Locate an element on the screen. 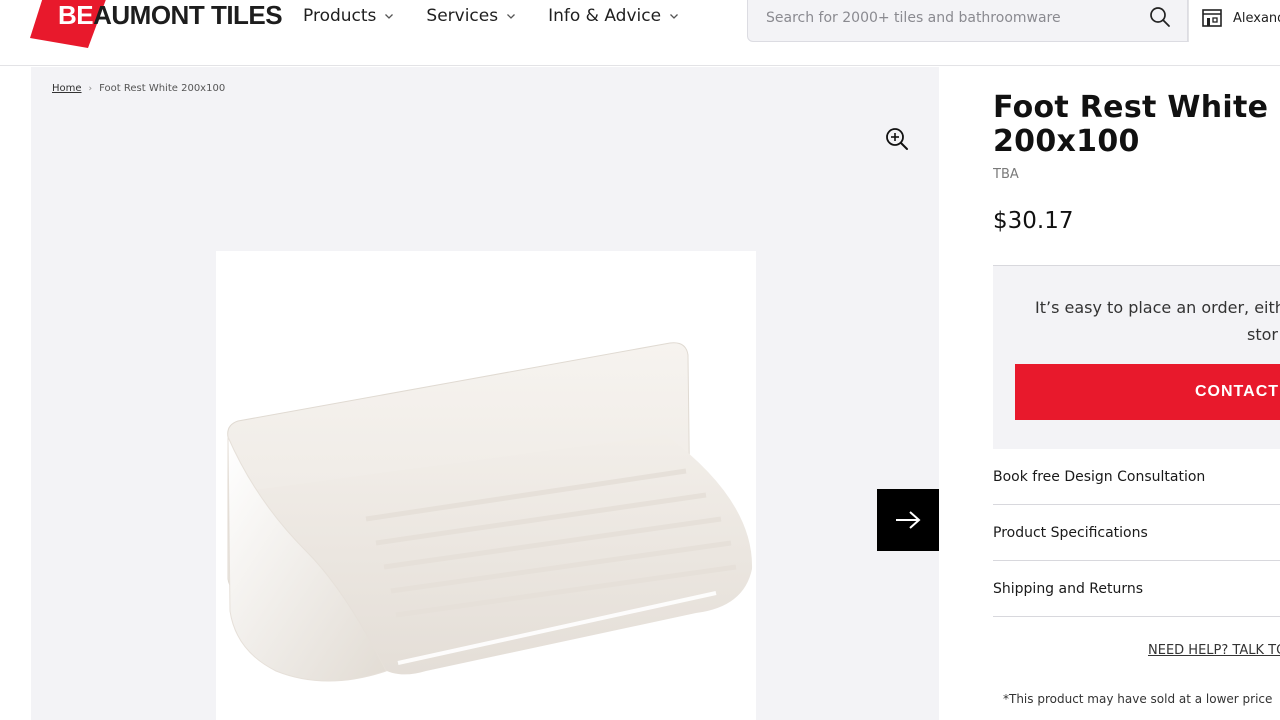 This screenshot has height=720, width=1280. order-info-text: It’s easy to place an order, eith stor is located at coordinates (1157, 321).